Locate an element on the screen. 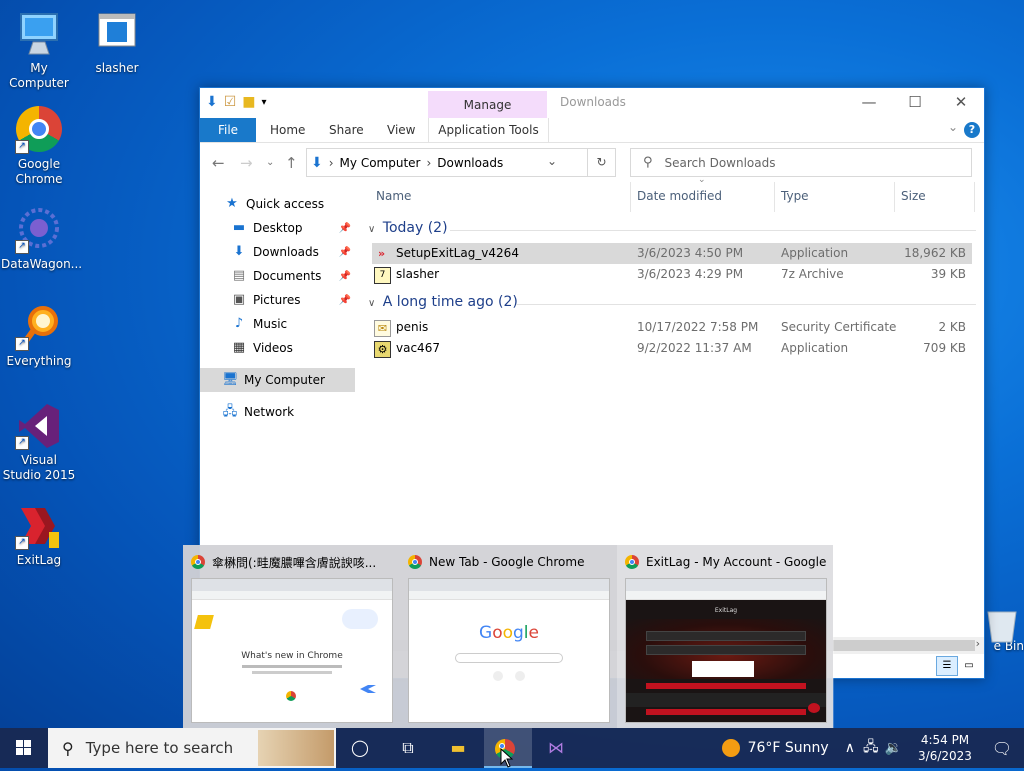  tab-file: File is located at coordinates (228, 130).